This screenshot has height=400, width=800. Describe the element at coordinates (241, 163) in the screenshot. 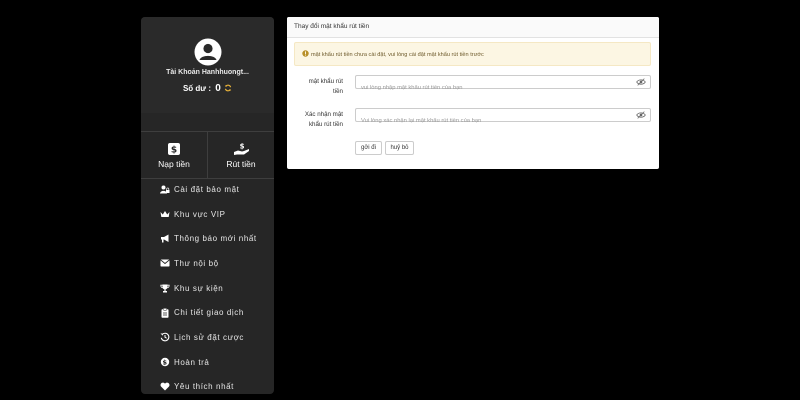

I see `withdraw-label: Rút tiền` at that location.